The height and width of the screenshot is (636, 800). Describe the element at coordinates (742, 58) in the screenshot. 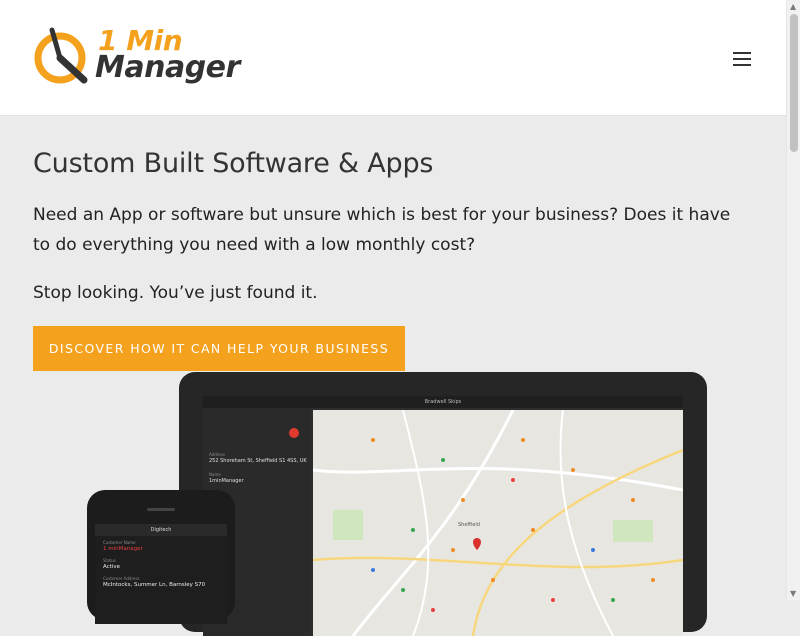

I see `hamburger-menu-icon` at that location.